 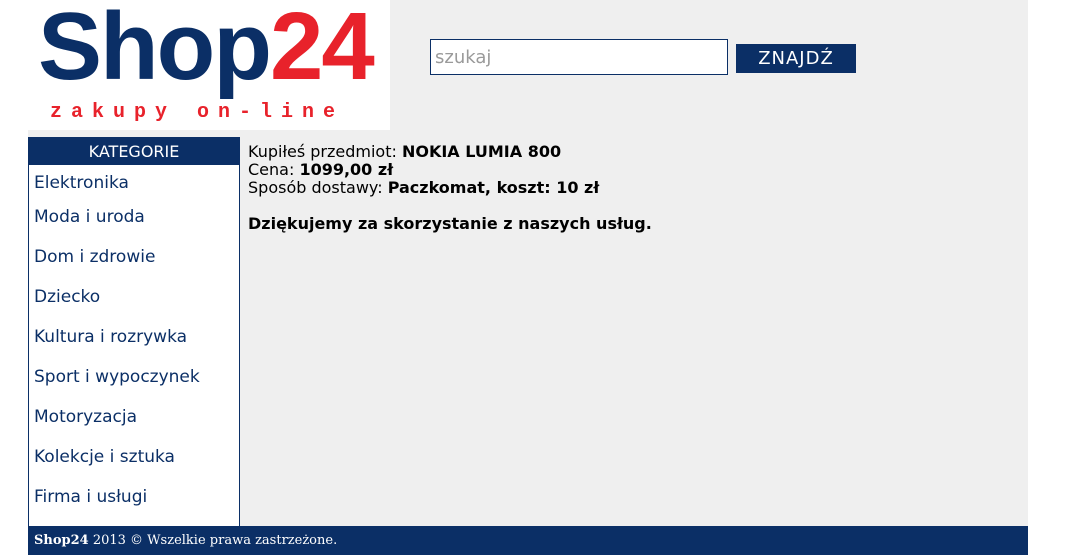 I want to click on logo-wordmark: Shop24, so click(x=206, y=51).